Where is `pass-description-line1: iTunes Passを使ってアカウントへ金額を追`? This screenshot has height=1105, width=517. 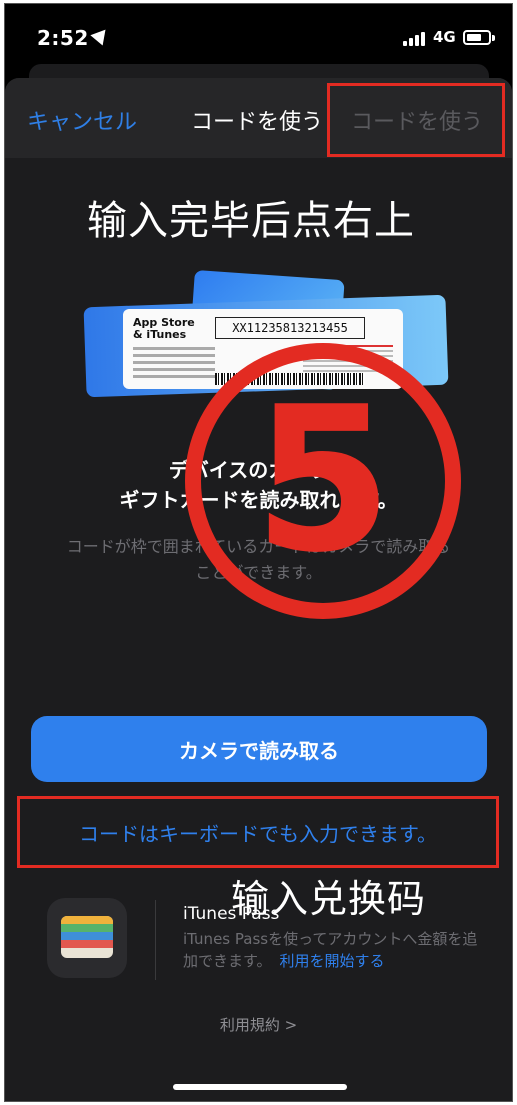 pass-description-line1: iTunes Passを使ってアカウントへ金額を追 is located at coordinates (330, 939).